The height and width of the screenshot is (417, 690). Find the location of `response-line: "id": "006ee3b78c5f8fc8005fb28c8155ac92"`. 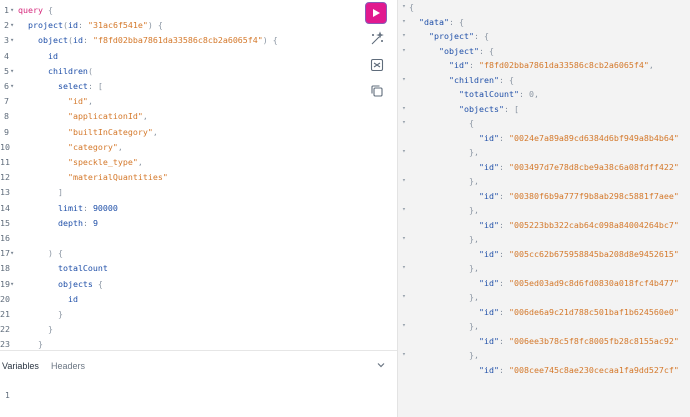

response-line: "id": "006ee3b78c5f8fc8005fb28c8155ac92" is located at coordinates (579, 341).